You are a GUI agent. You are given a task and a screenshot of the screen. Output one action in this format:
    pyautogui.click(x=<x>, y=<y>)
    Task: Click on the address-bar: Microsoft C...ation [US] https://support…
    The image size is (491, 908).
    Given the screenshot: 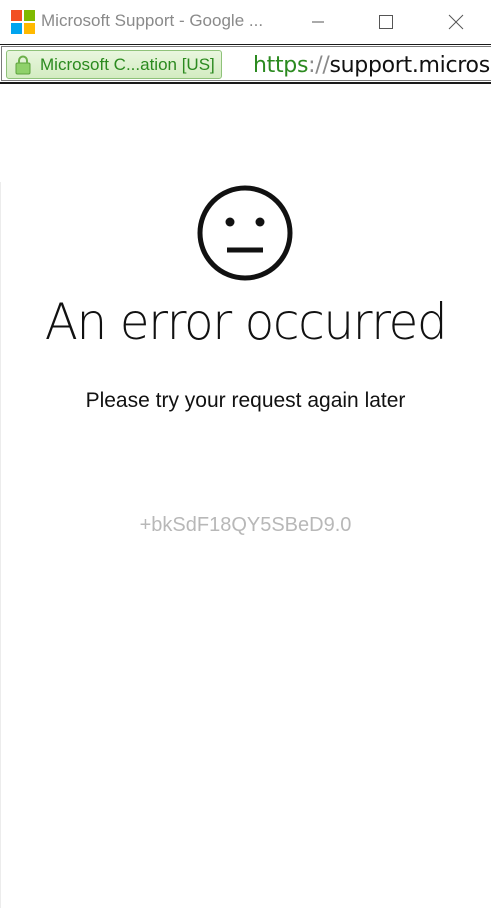 What is the action you would take?
    pyautogui.click(x=245, y=64)
    